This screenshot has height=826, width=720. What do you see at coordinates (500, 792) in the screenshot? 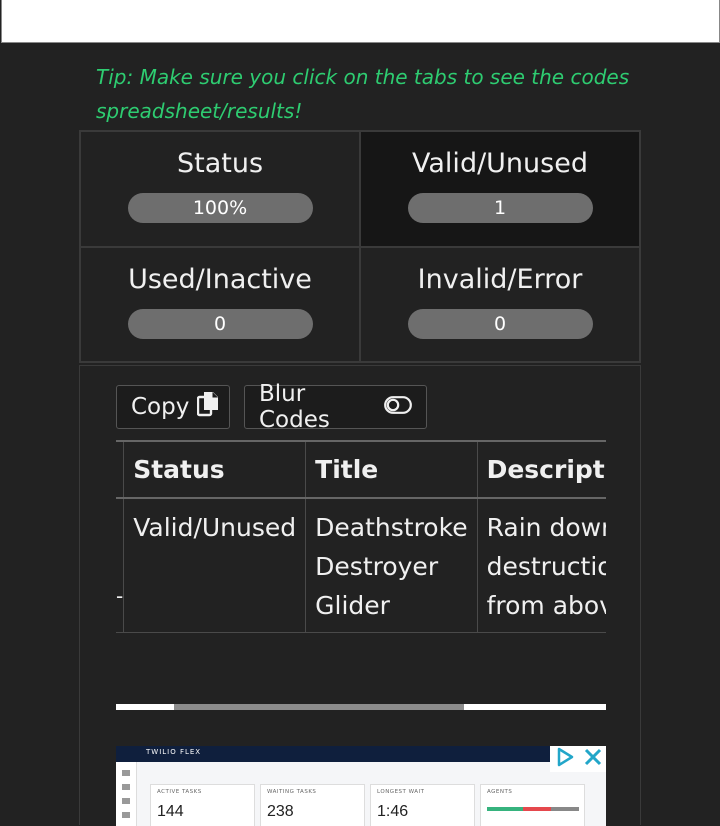
I see `ad-kpi-label: AGENTS` at bounding box center [500, 792].